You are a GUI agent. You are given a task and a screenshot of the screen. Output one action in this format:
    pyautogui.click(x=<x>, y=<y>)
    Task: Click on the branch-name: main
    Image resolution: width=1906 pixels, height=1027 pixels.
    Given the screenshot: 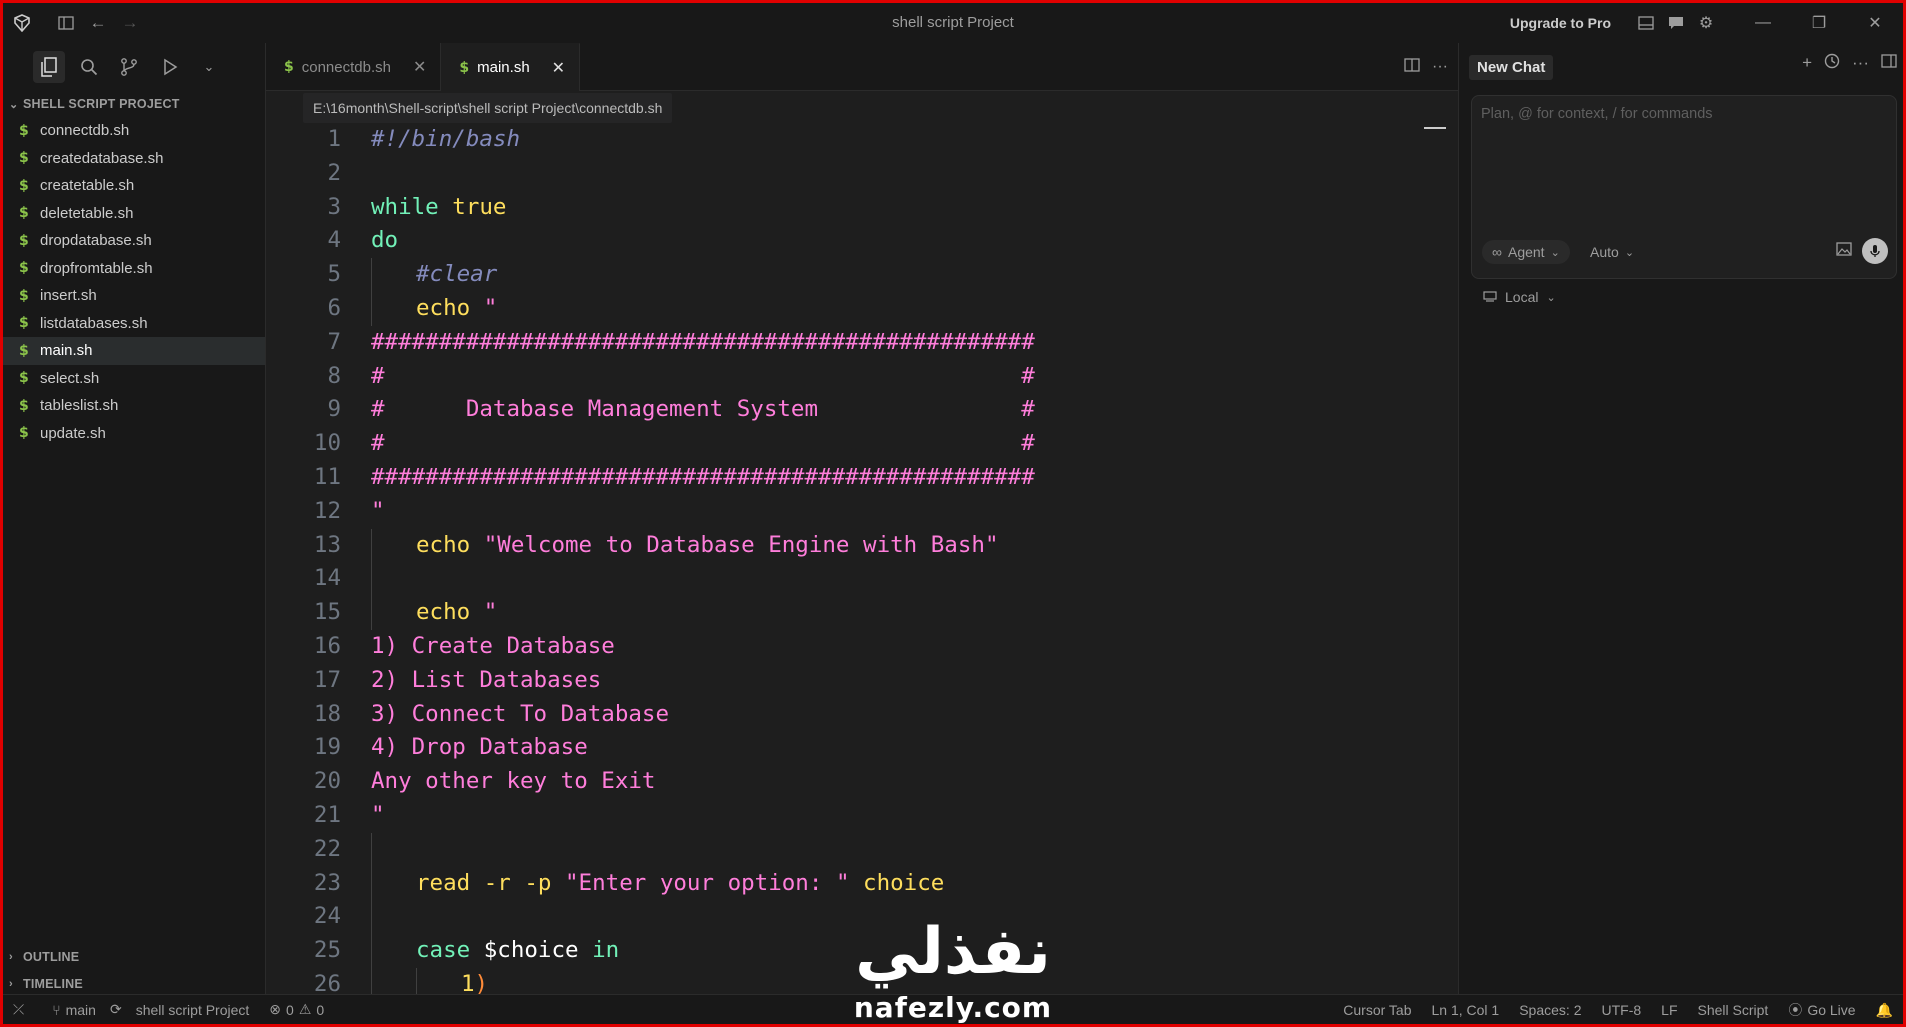 What is the action you would take?
    pyautogui.click(x=80, y=1009)
    